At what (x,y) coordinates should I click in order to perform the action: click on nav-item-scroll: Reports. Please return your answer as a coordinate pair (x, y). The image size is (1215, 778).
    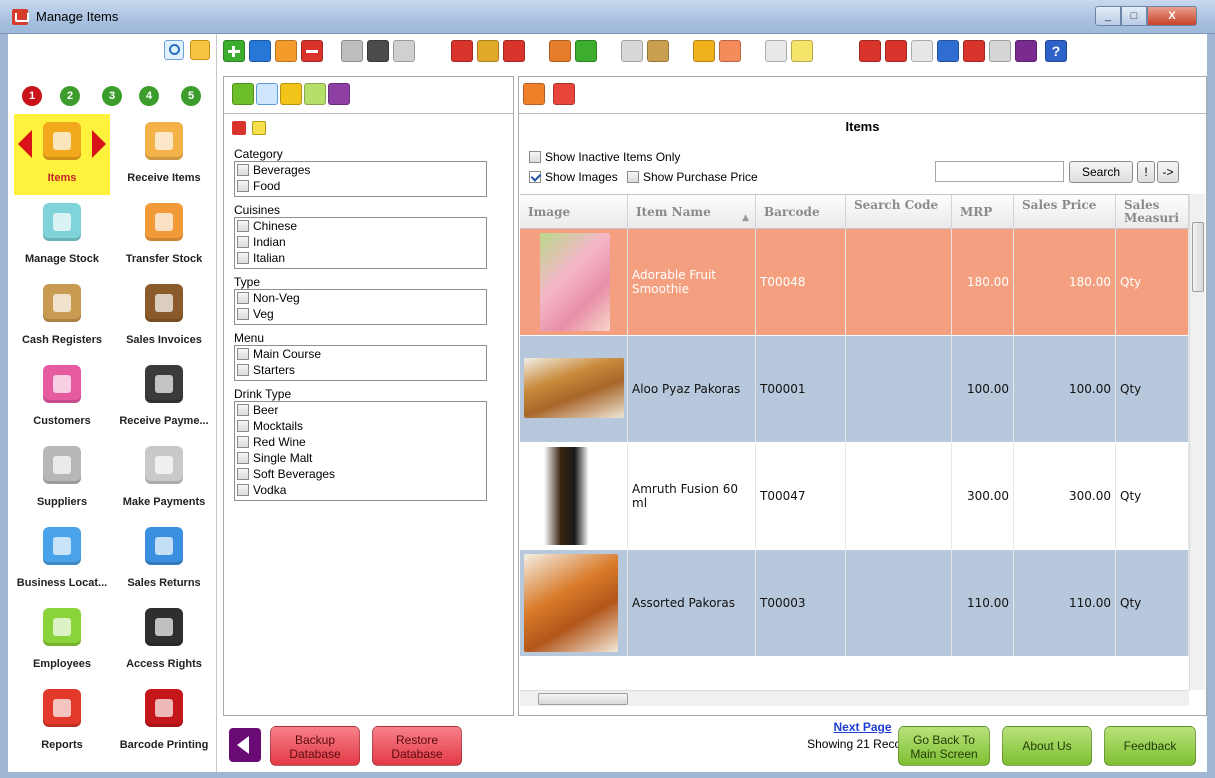
    Looking at the image, I should click on (62, 721).